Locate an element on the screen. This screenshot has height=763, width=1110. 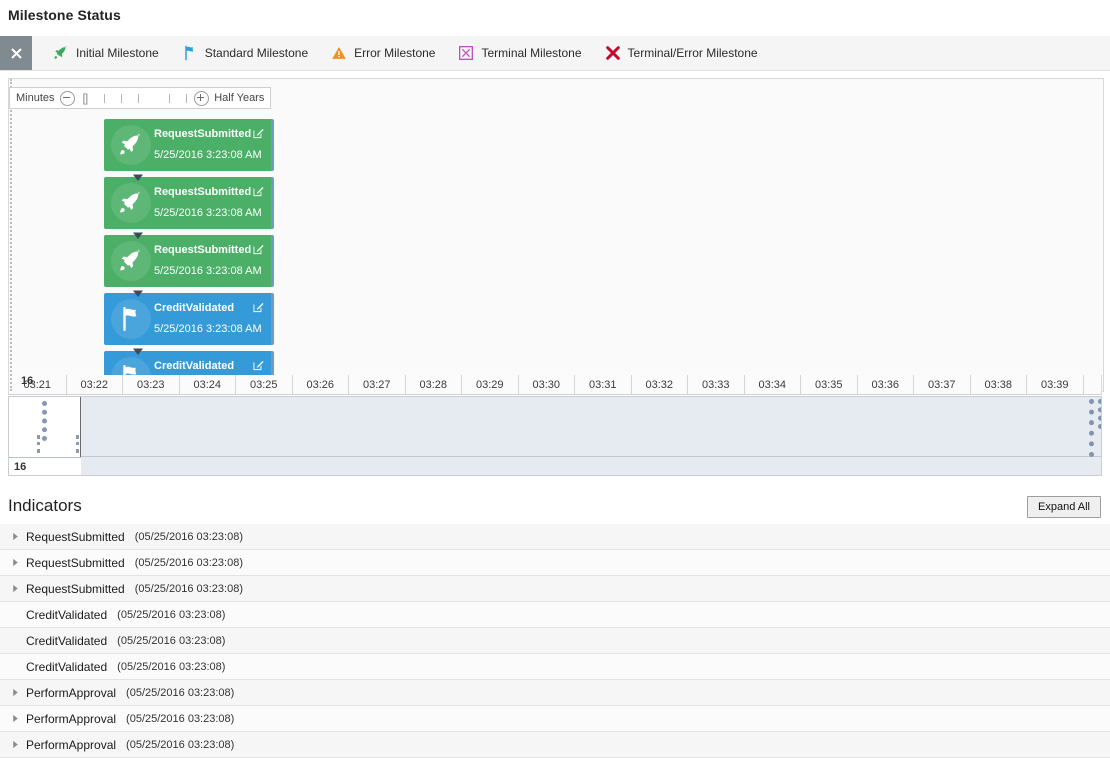
zoom-slider-handle: [] is located at coordinates (85, 98).